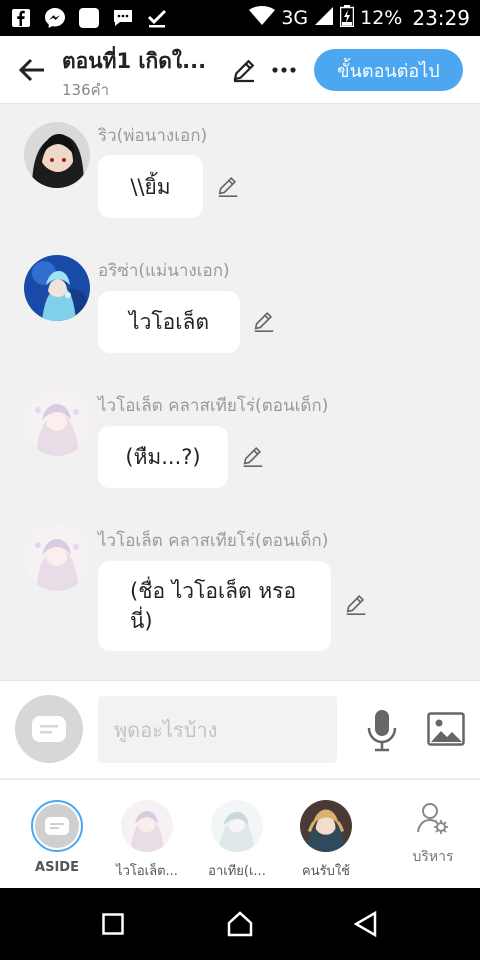 This screenshot has width=480, height=960. What do you see at coordinates (441, 18) in the screenshot?
I see `clock: 23:29` at bounding box center [441, 18].